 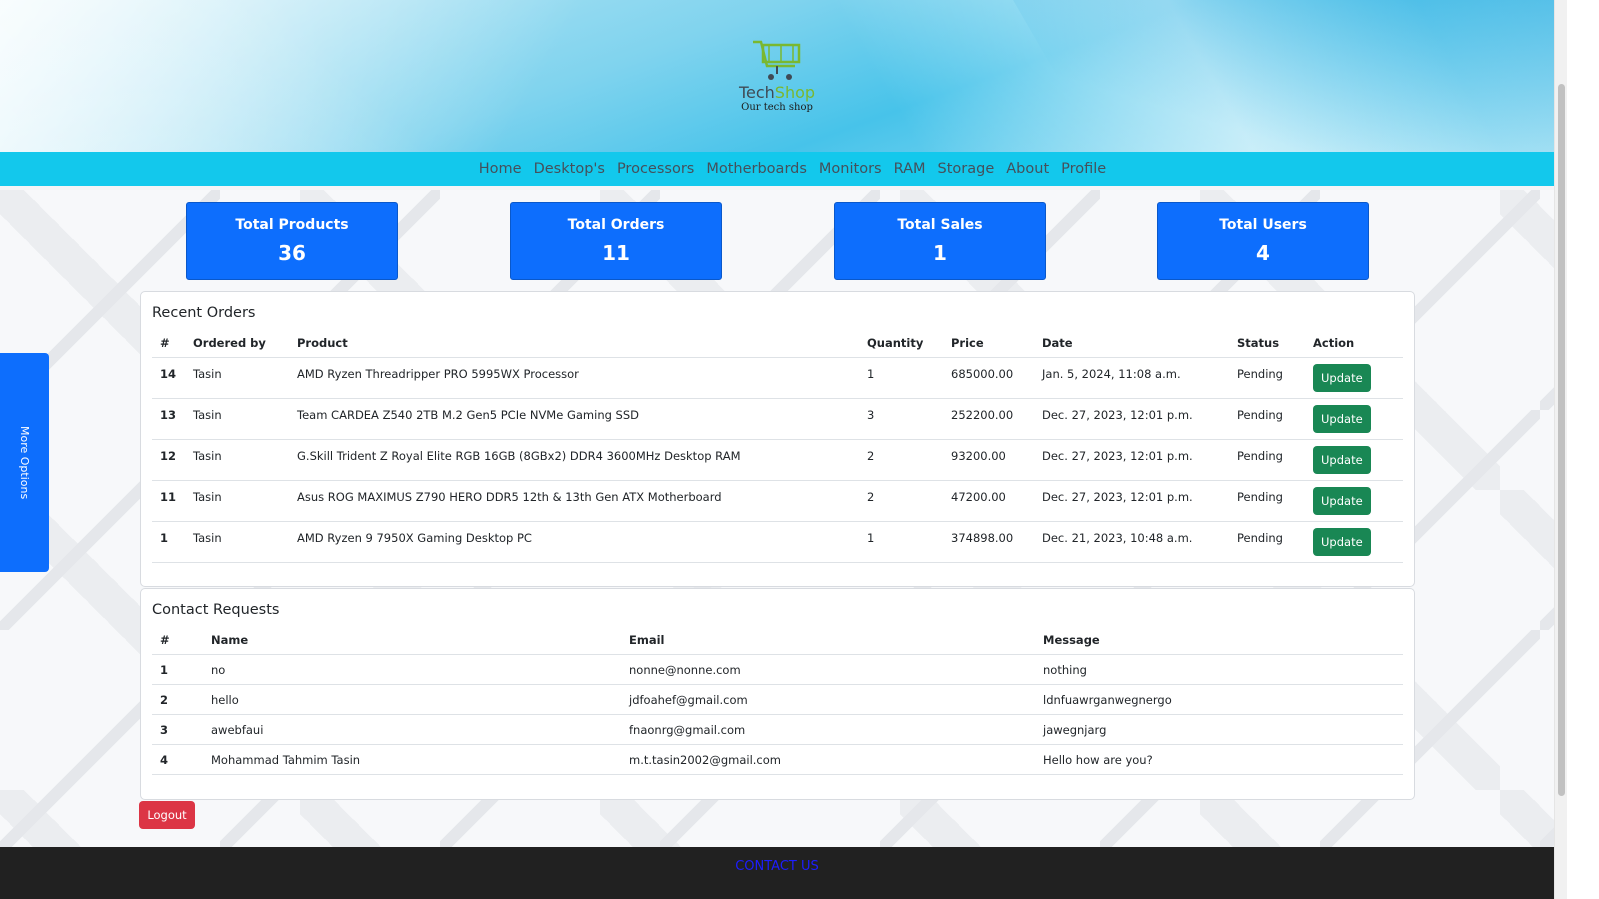 I want to click on stat-value: 1, so click(x=940, y=253).